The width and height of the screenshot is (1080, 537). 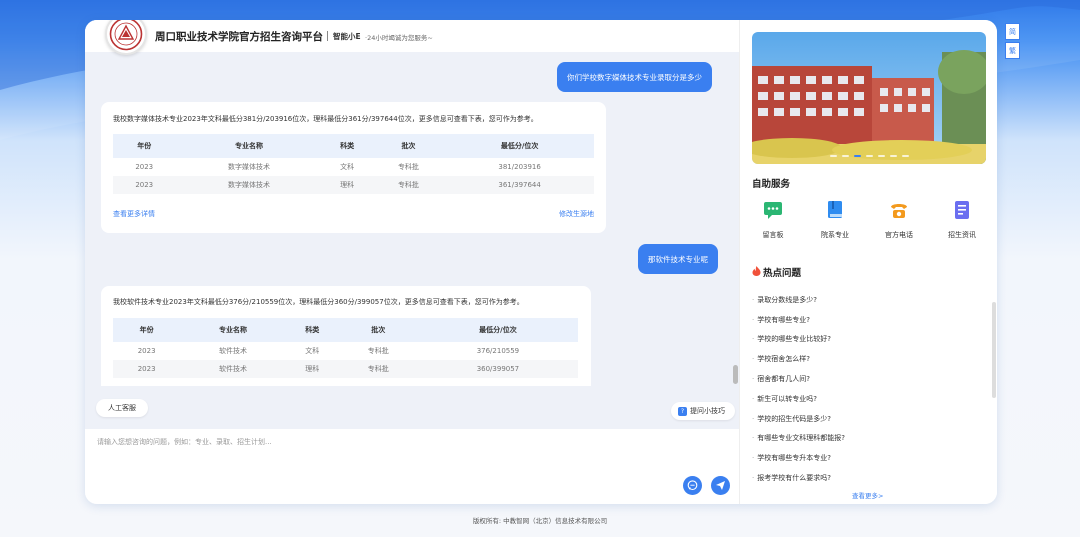 I want to click on table-cell: 软件技术, so click(x=233, y=351).